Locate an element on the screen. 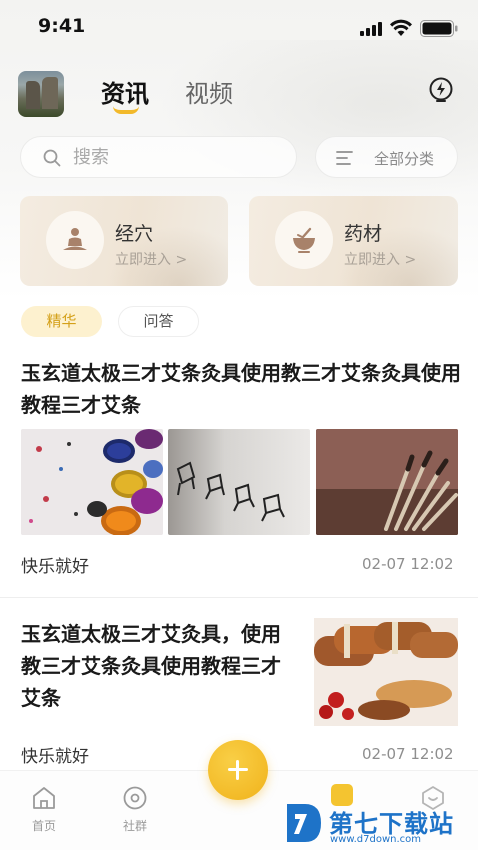  search-icon is located at coordinates (52, 158).